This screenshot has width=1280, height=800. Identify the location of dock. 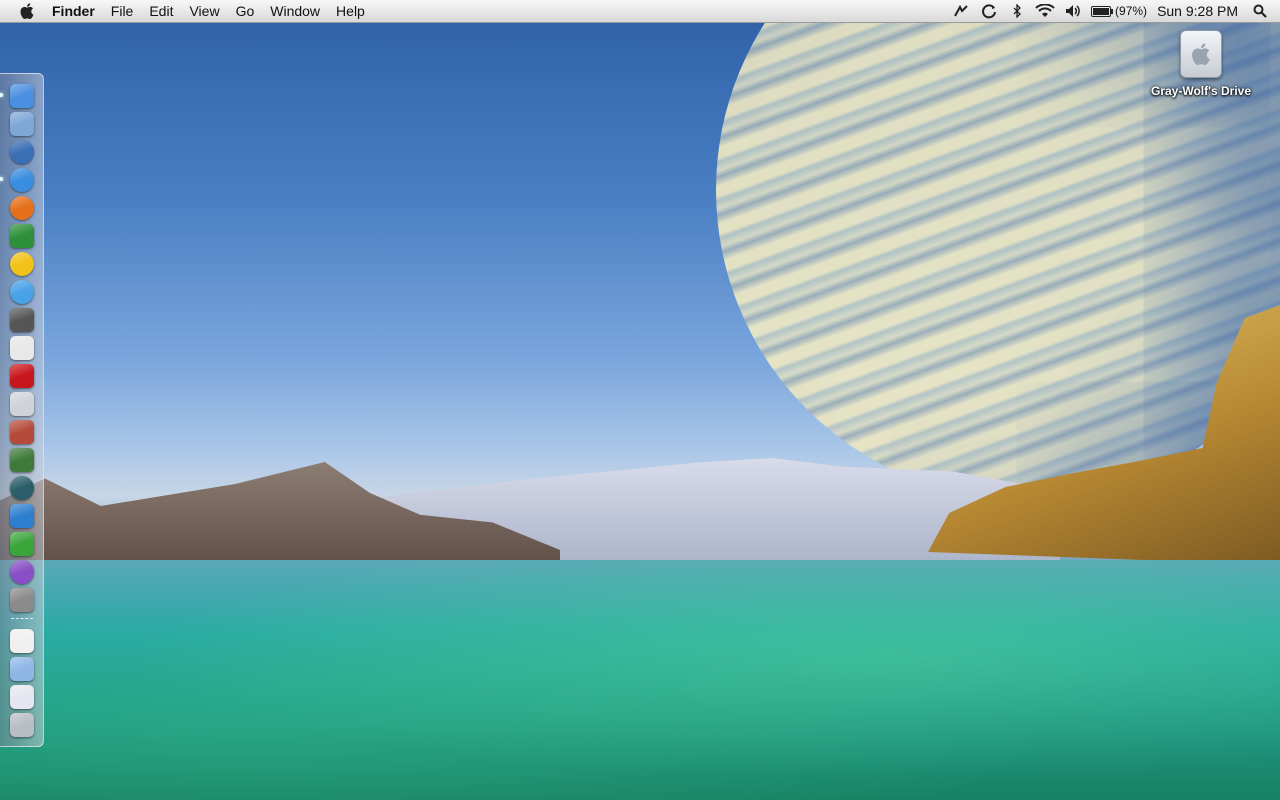
(22, 410).